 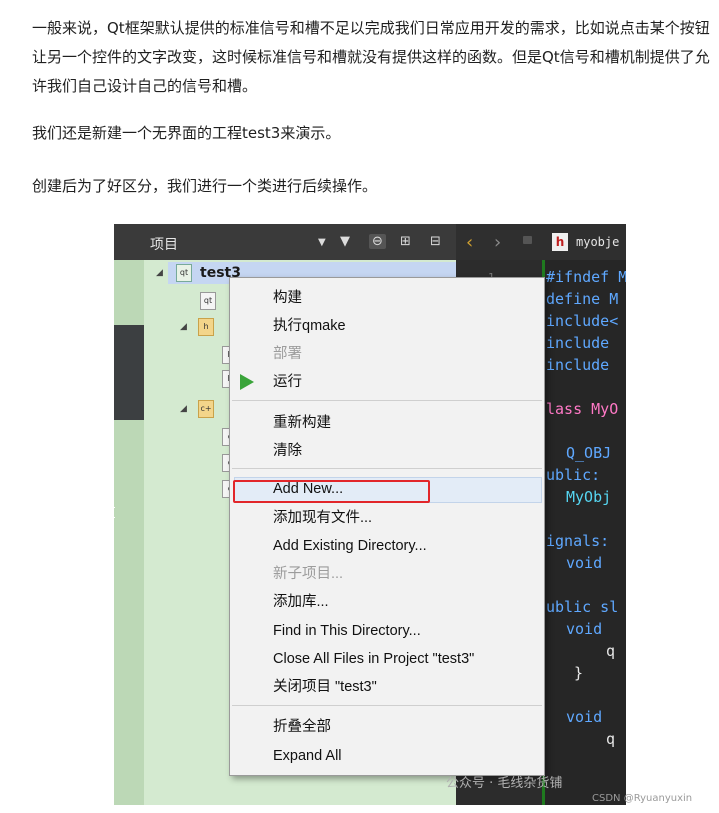 I want to click on project-panel-header: 项目 ▼ ▼ ⊖ ⊞ ⊟, so click(x=285, y=242).